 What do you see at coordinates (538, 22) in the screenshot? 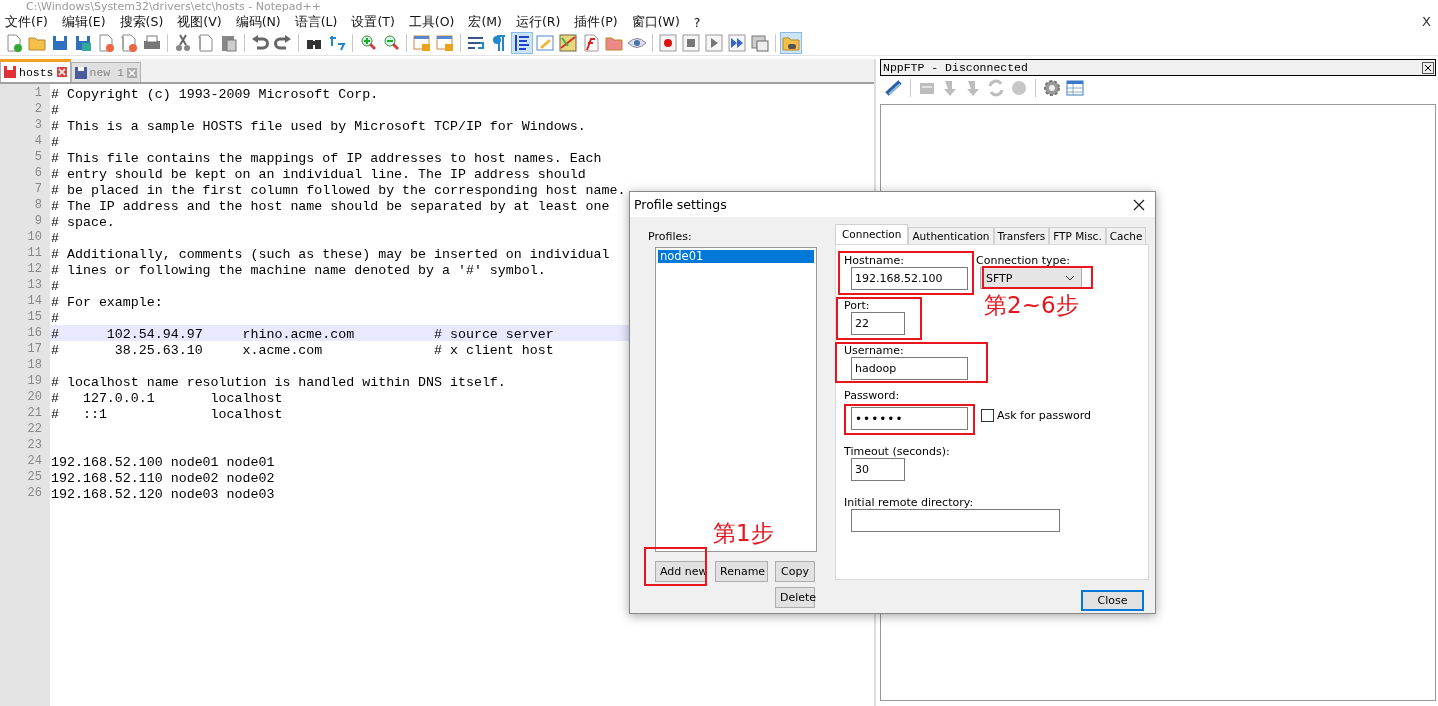
I see `menu-item: 运行(R)` at bounding box center [538, 22].